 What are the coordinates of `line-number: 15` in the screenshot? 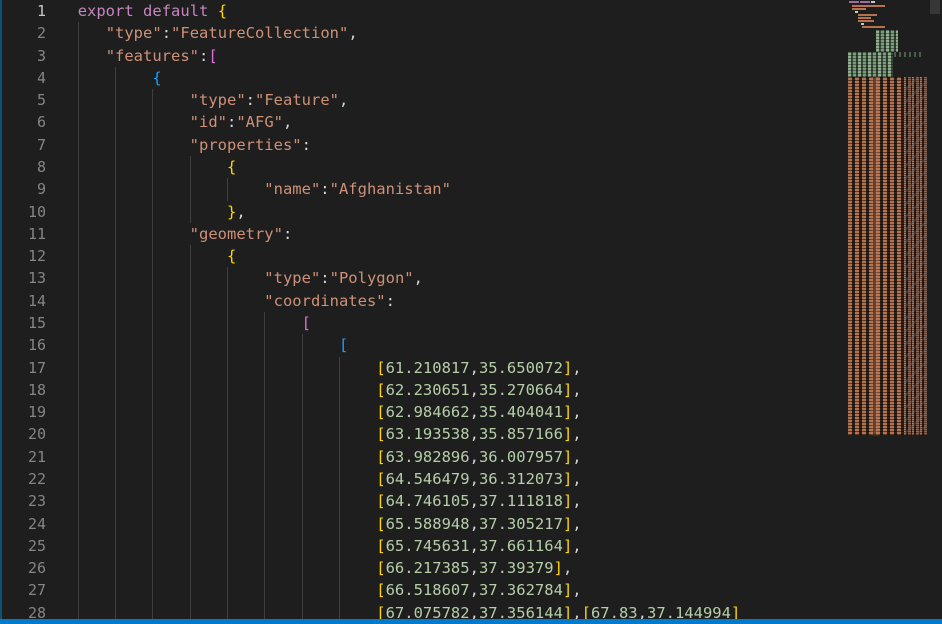 It's located at (23, 323).